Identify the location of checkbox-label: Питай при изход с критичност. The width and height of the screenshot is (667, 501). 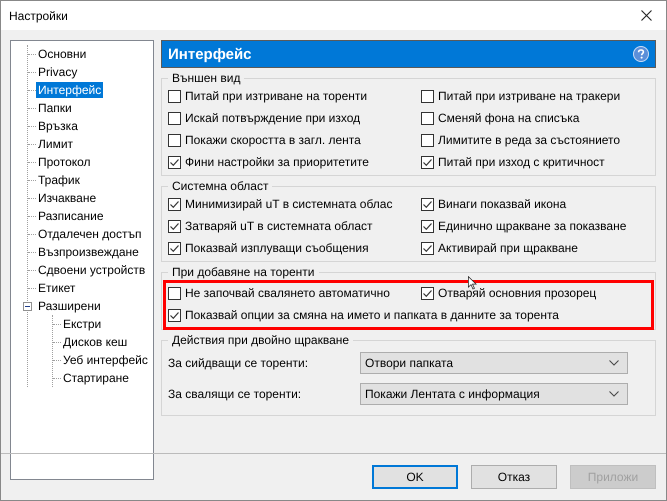
(521, 162).